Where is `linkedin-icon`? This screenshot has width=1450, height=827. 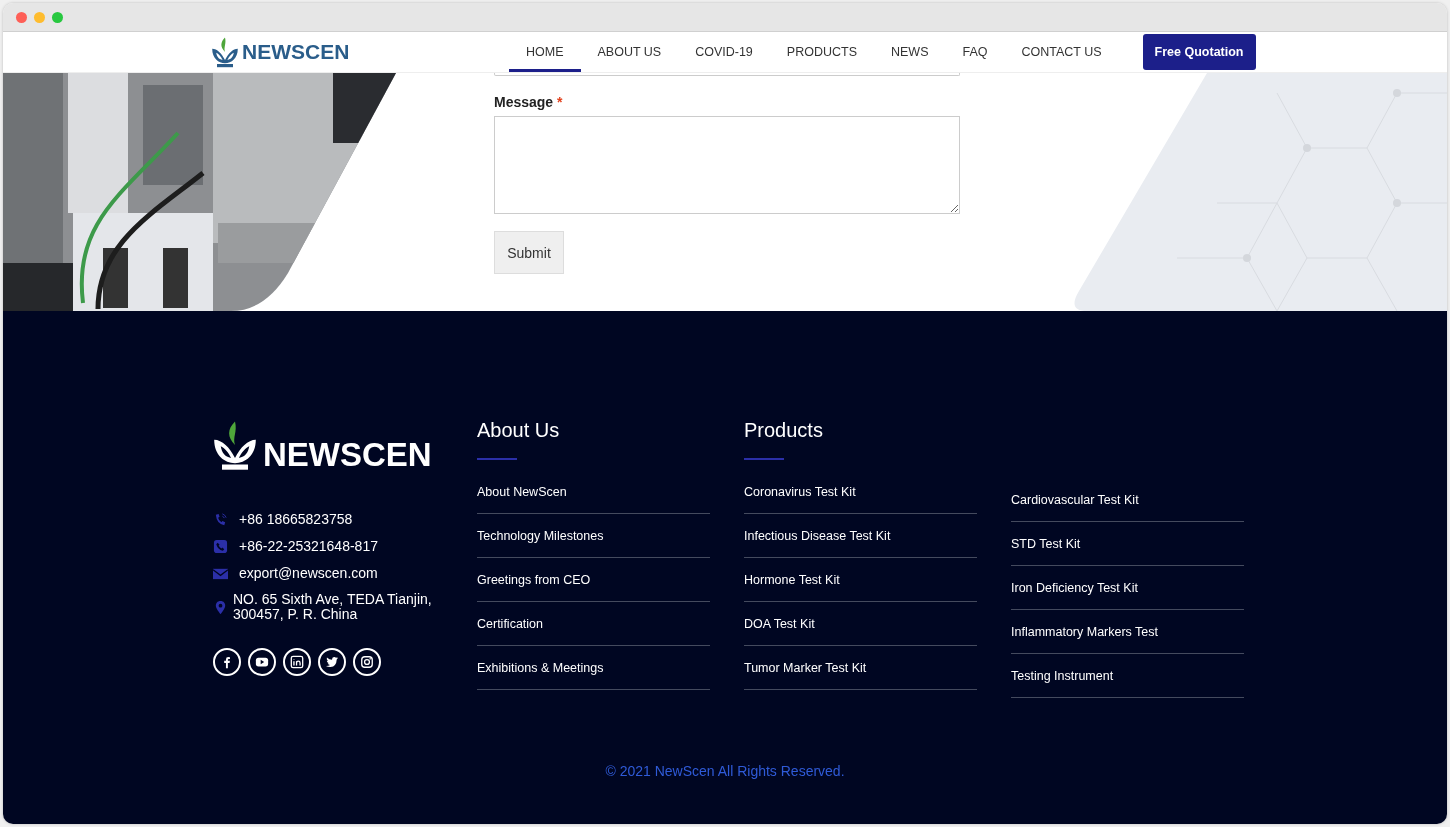 linkedin-icon is located at coordinates (297, 662).